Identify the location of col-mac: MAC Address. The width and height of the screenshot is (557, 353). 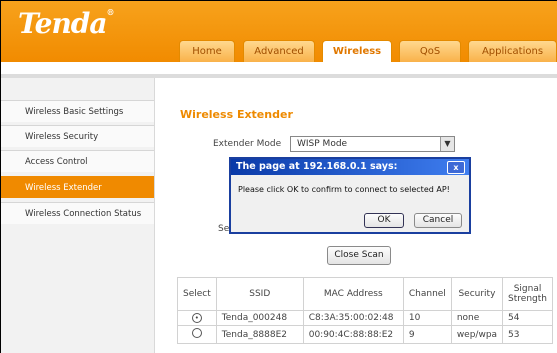
(353, 294).